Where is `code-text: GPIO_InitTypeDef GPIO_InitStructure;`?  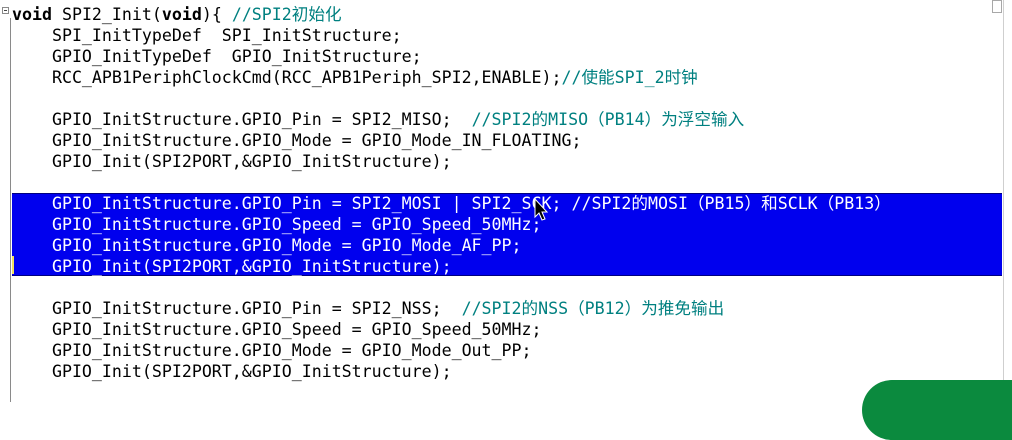 code-text: GPIO_InitTypeDef GPIO_InitStructure; is located at coordinates (217, 56).